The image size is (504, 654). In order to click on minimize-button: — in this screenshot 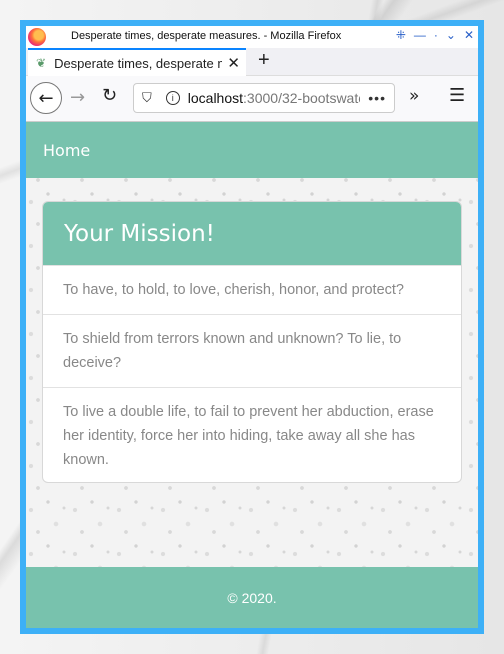, I will do `click(420, 35)`.